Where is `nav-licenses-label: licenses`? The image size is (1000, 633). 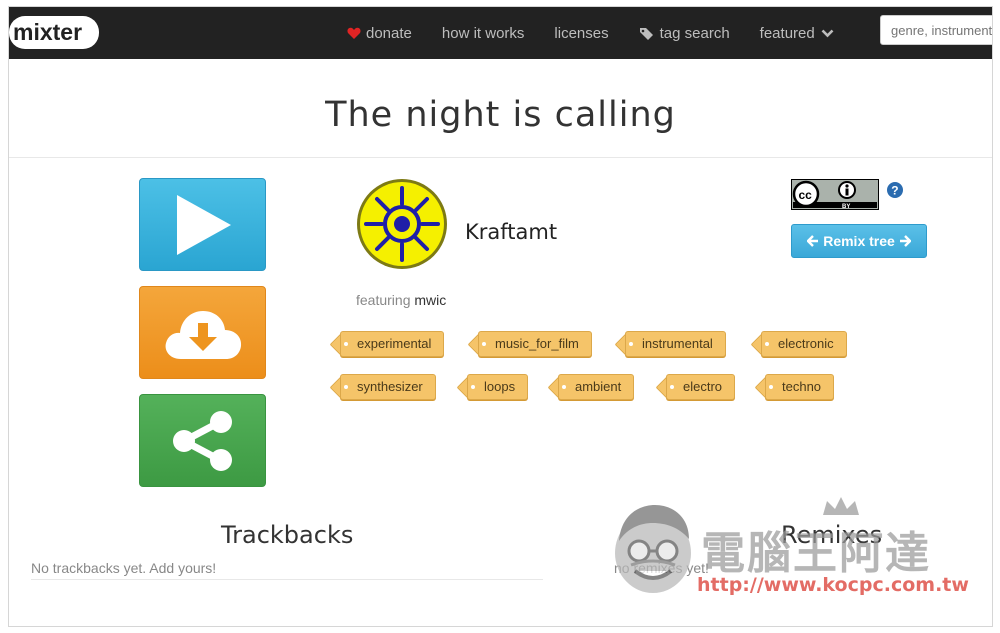 nav-licenses-label: licenses is located at coordinates (581, 33).